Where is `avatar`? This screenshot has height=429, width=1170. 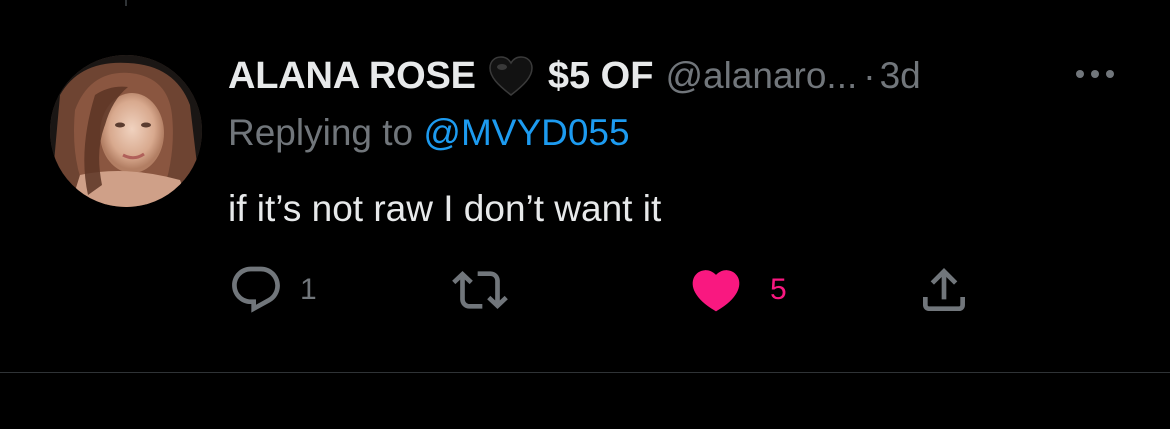
avatar is located at coordinates (126, 131).